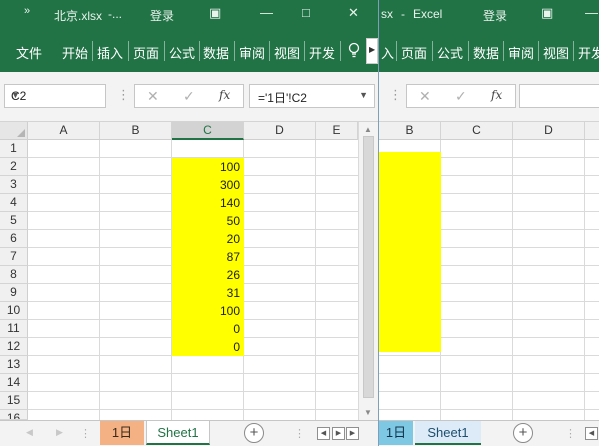 The height and width of the screenshot is (446, 599). Describe the element at coordinates (14, 401) in the screenshot. I see `row-header: 15` at that location.